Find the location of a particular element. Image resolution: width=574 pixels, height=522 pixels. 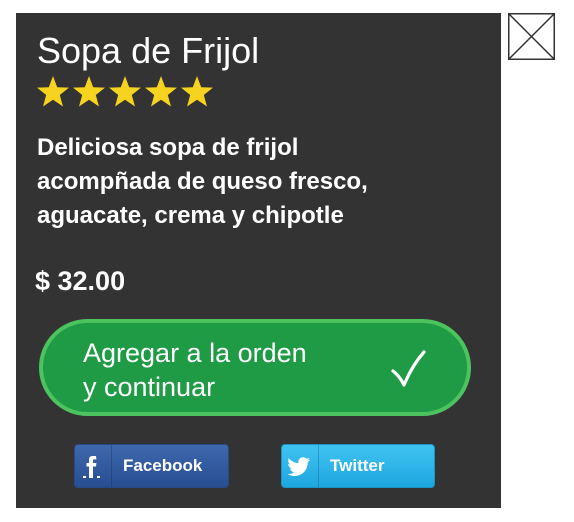

twitter-icon is located at coordinates (300, 466).